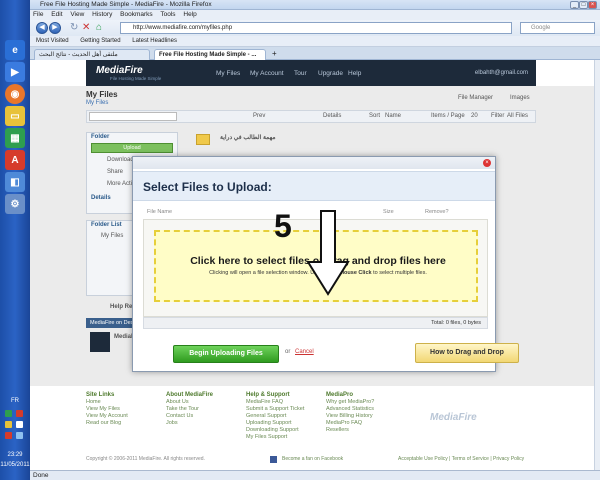 This screenshot has width=600, height=481. Describe the element at coordinates (106, 225) in the screenshot. I see `folder-list-title: Folder List` at that location.